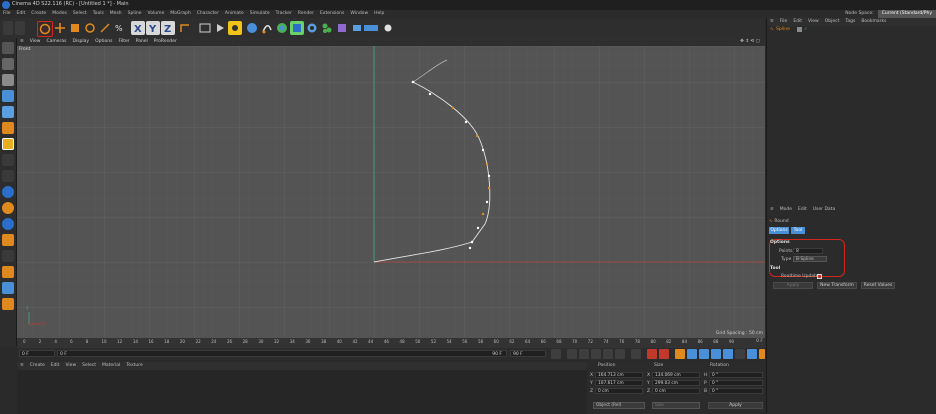 The height and width of the screenshot is (414, 936). I want to click on menu-tracker: Tracker, so click(284, 14).